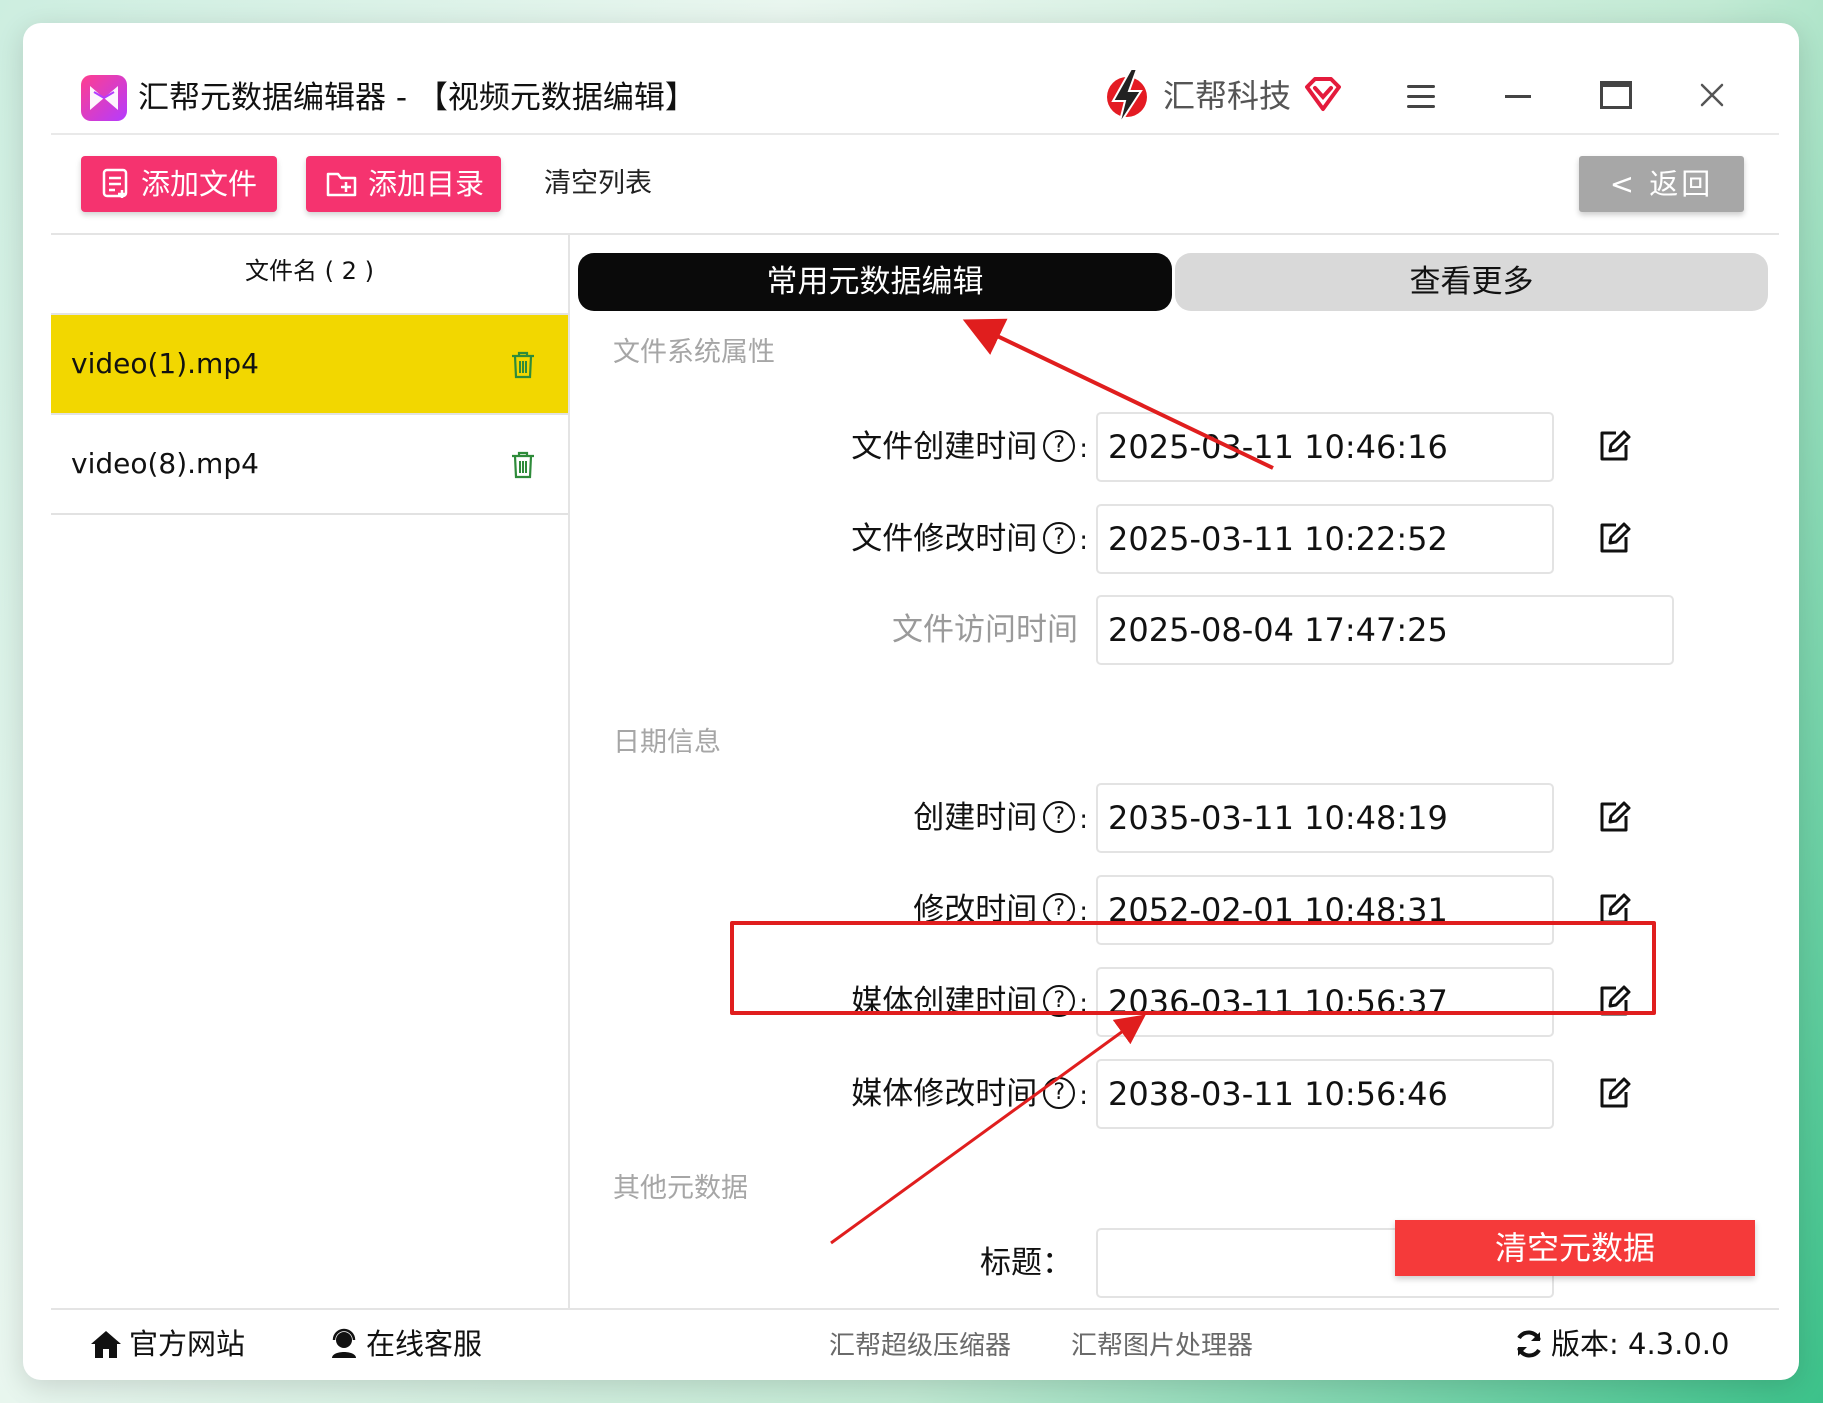  Describe the element at coordinates (694, 352) in the screenshot. I see `section-filesystem-title: 文件系统属性` at that location.